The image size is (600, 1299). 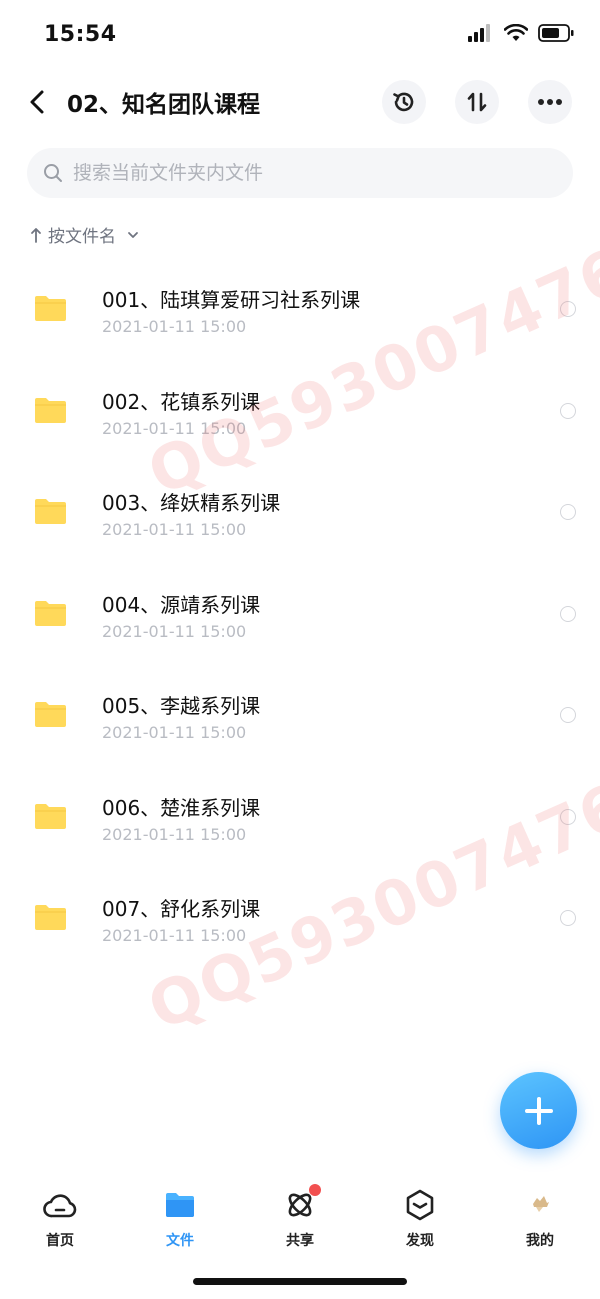 I want to click on status-time: 15:54, so click(x=80, y=34).